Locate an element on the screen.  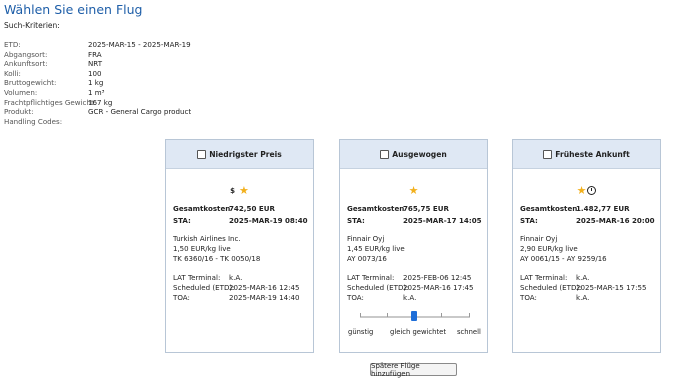
clock-icon is located at coordinates (592, 190).